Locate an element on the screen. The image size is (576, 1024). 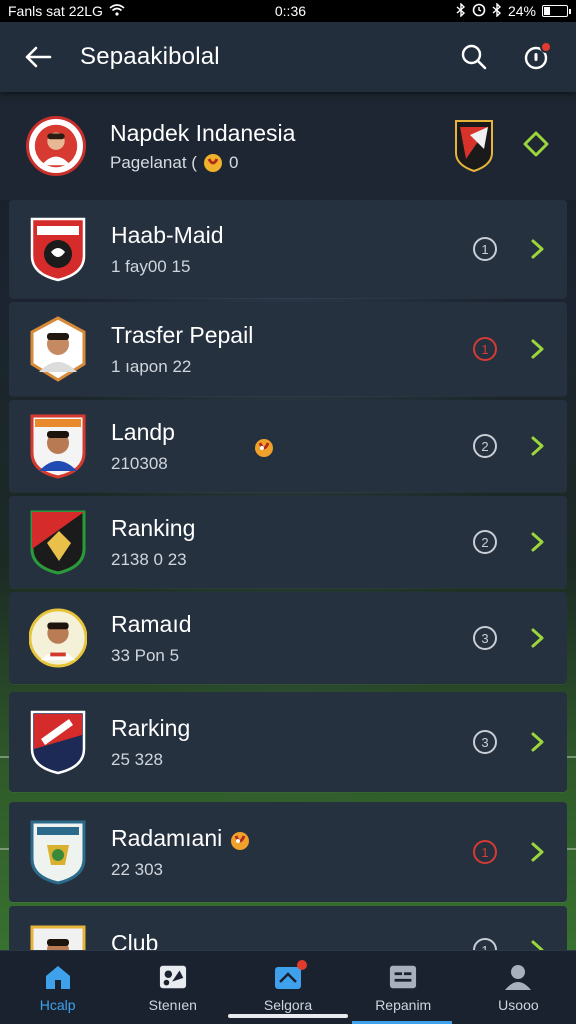
nav-label: Stenıen is located at coordinates (172, 1004).